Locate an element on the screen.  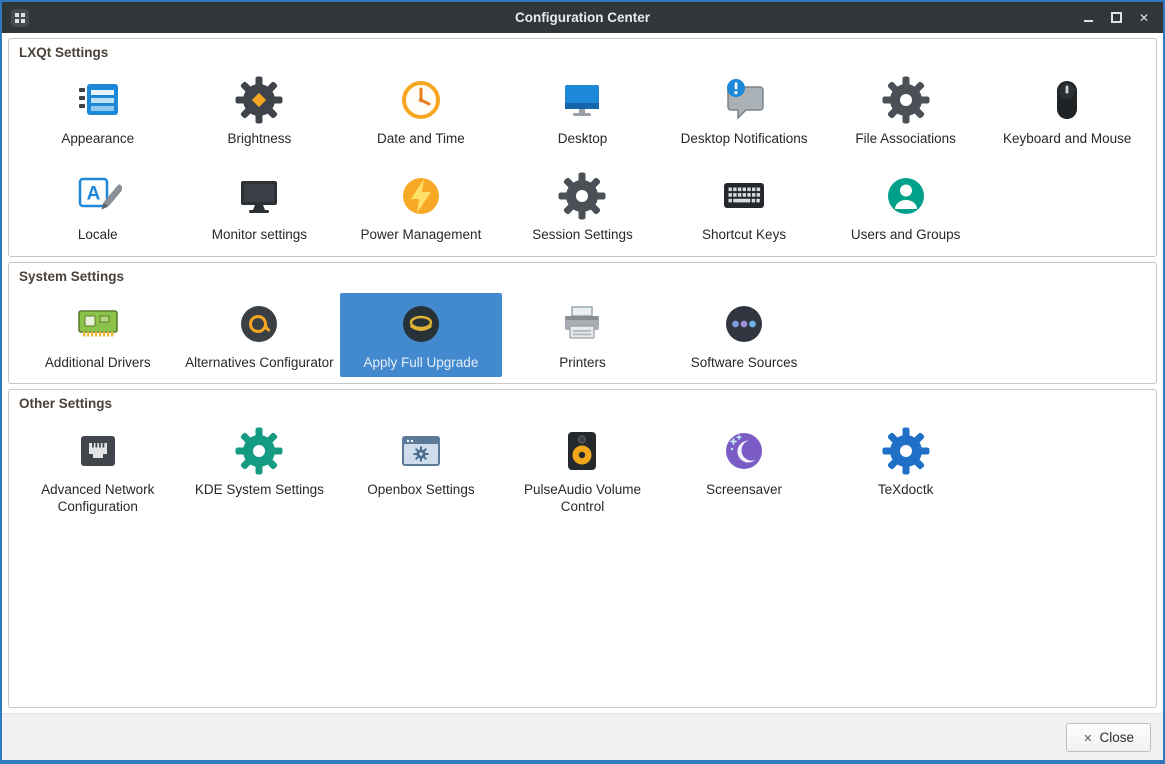
launcher-label: Printers is located at coordinates (582, 362).